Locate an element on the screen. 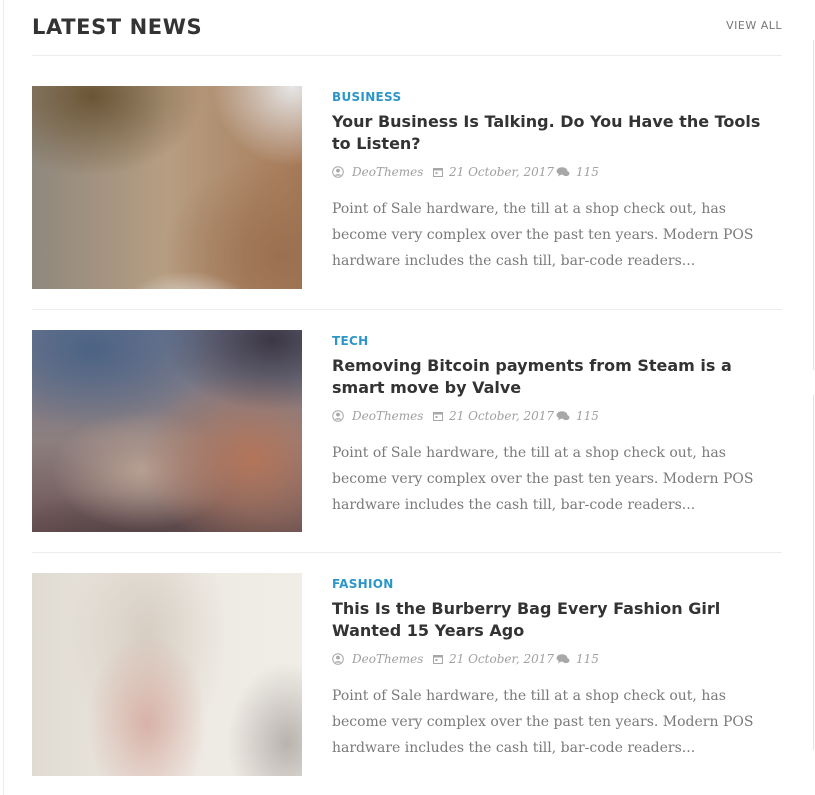 The height and width of the screenshot is (795, 815). section-header: LATEST NEWS VIEW ALL is located at coordinates (407, 28).